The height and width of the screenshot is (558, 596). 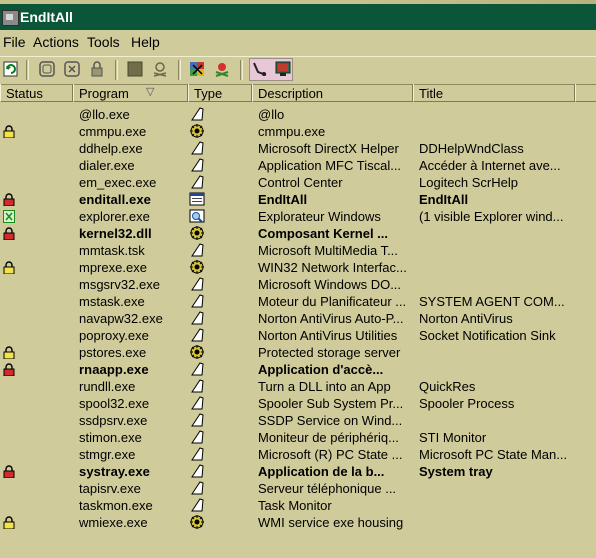 I want to click on column-type: Type, so click(x=220, y=93).